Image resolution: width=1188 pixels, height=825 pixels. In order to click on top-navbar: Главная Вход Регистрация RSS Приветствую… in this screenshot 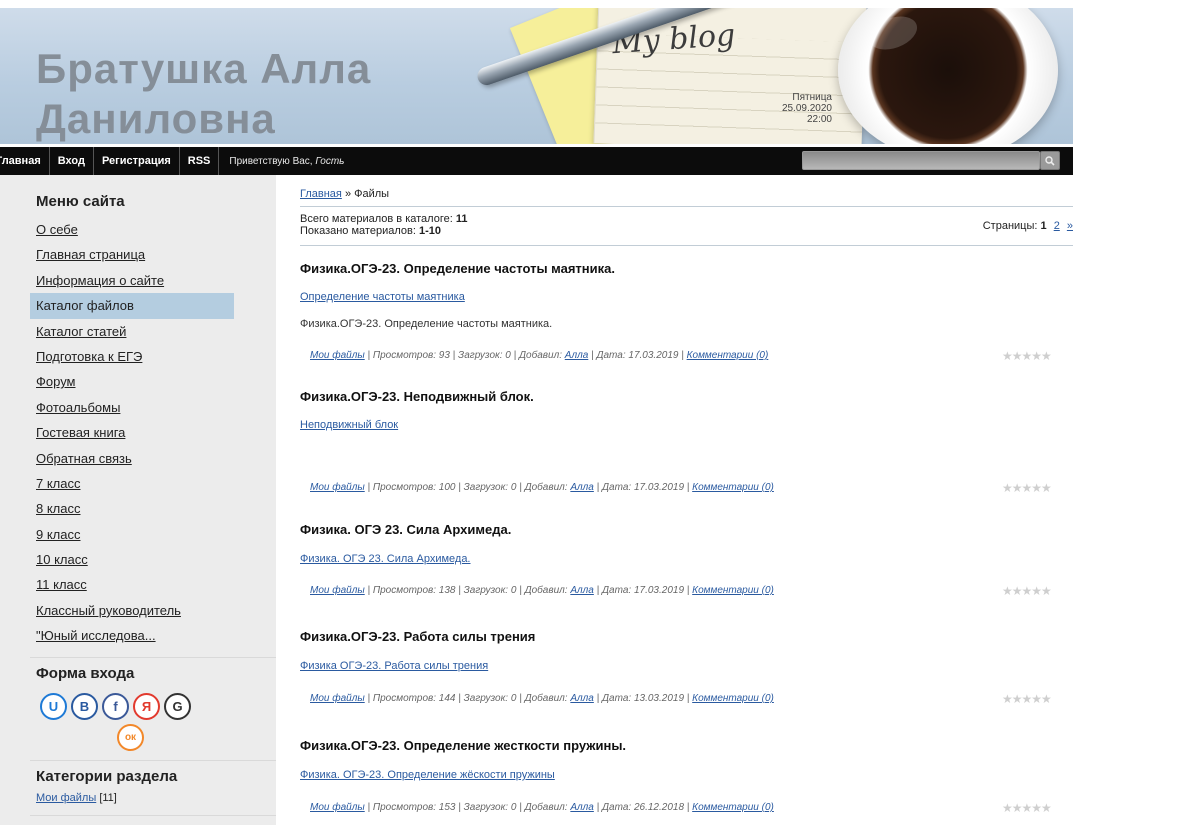, I will do `click(536, 161)`.